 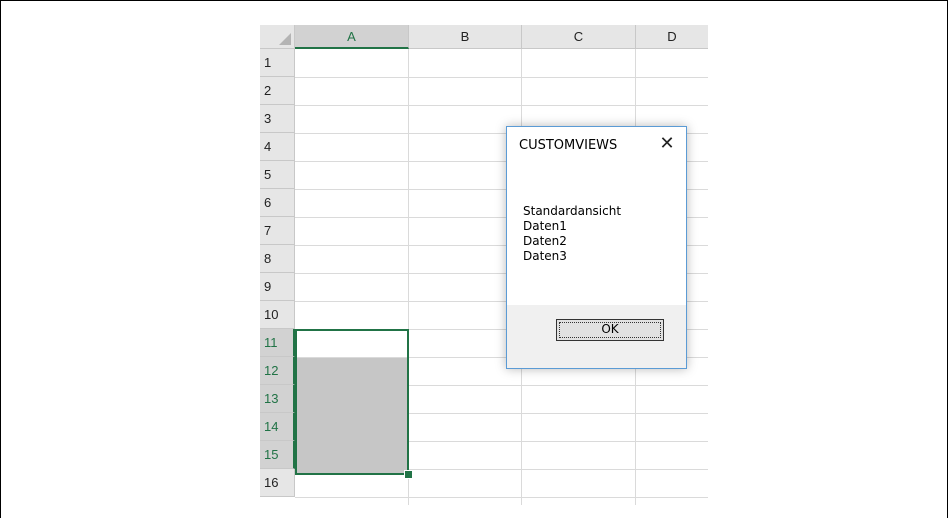 I want to click on row-header-16: 16, so click(x=277, y=483).